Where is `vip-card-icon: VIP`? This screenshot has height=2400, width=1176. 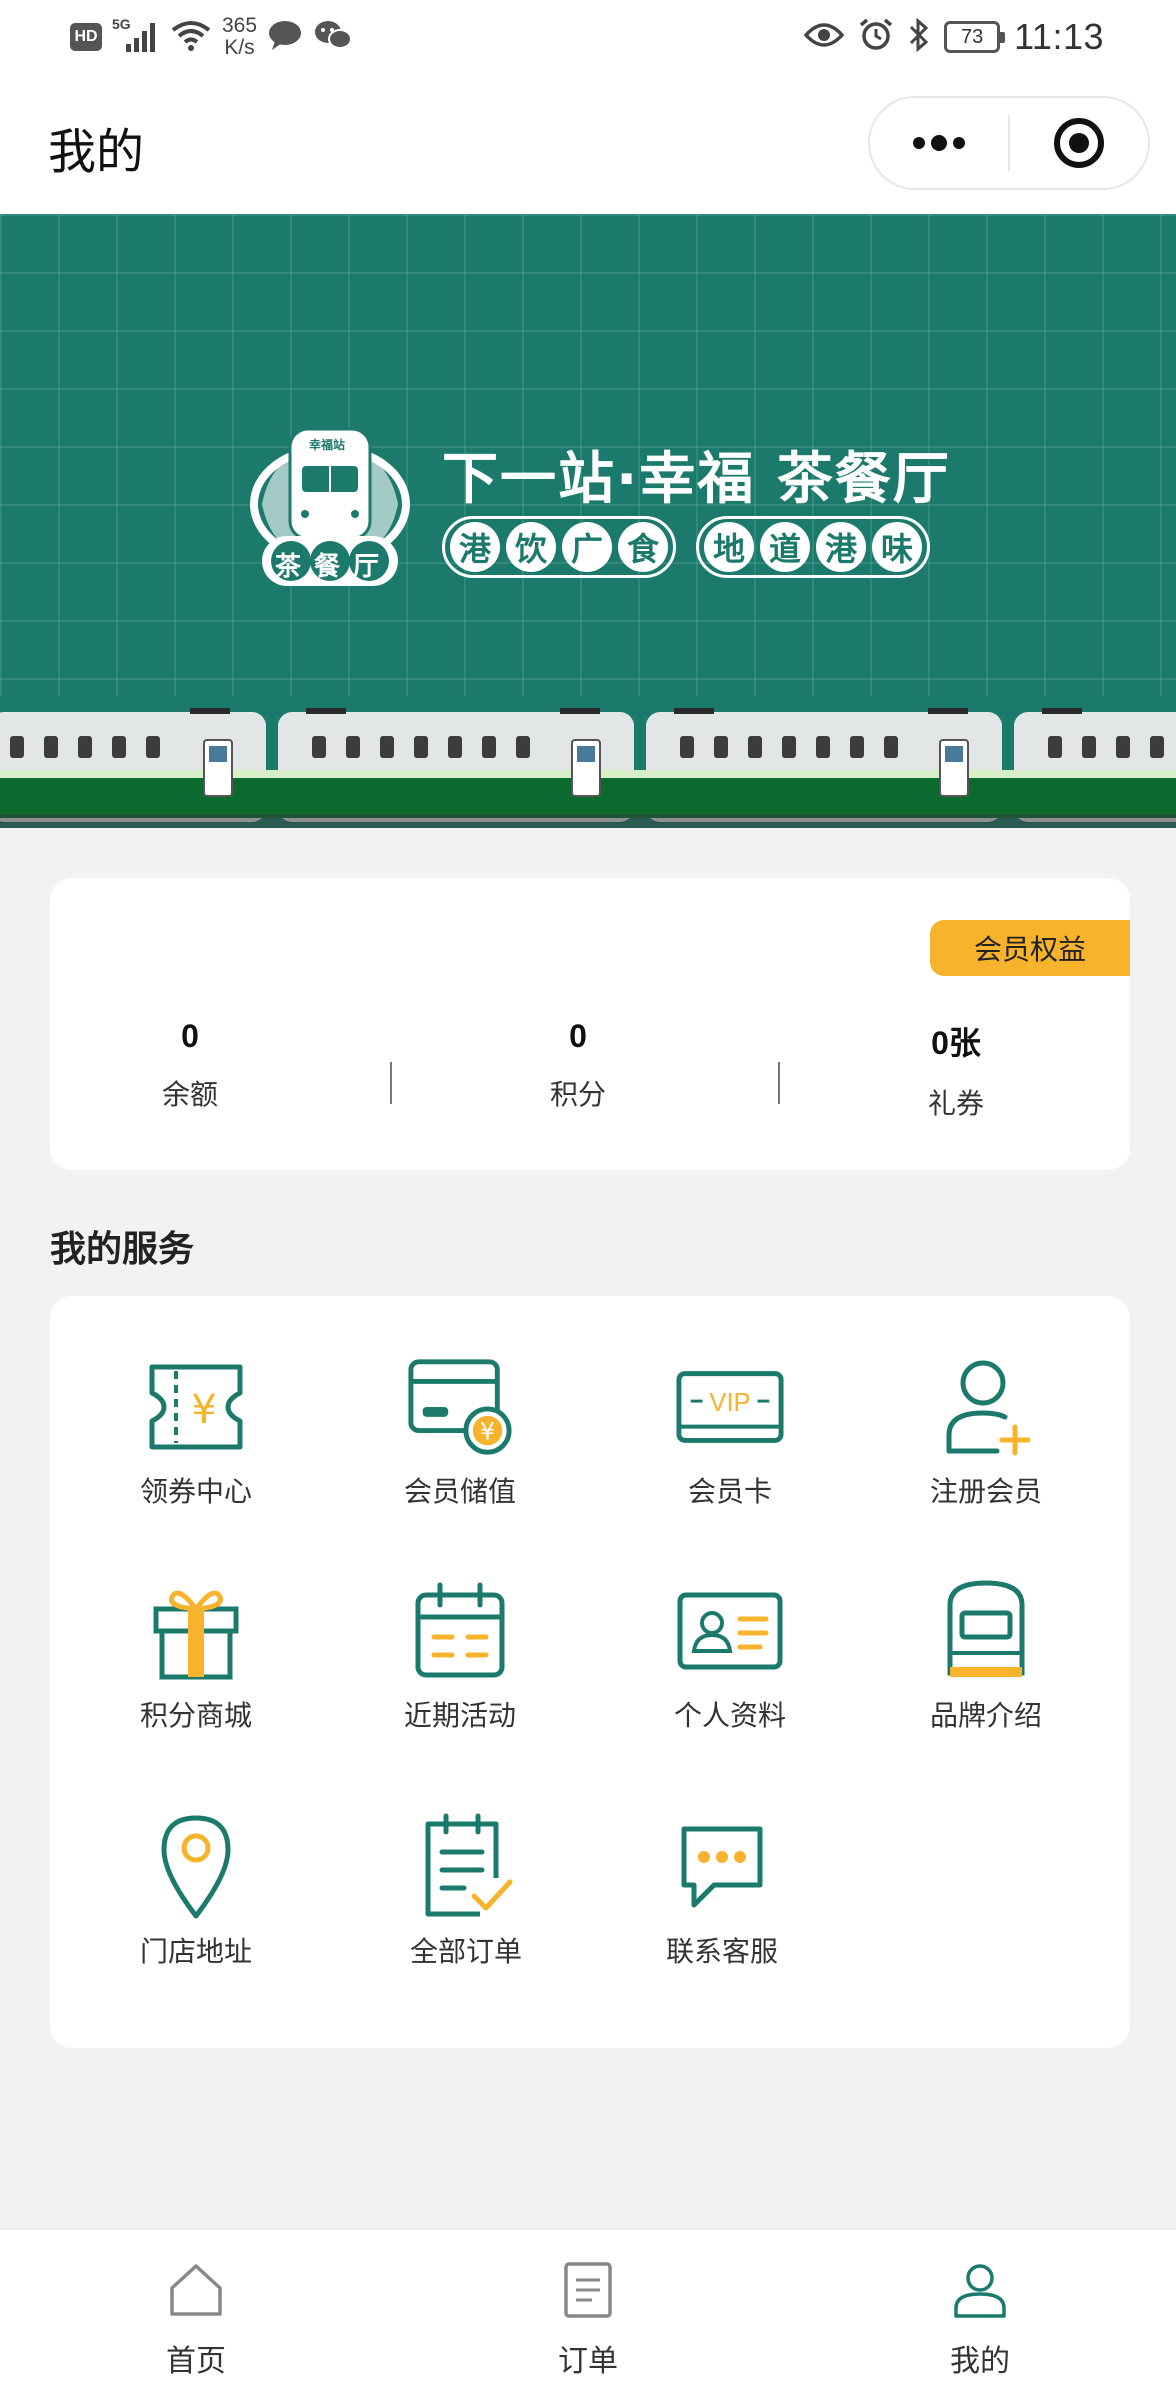 vip-card-icon: VIP is located at coordinates (730, 1407).